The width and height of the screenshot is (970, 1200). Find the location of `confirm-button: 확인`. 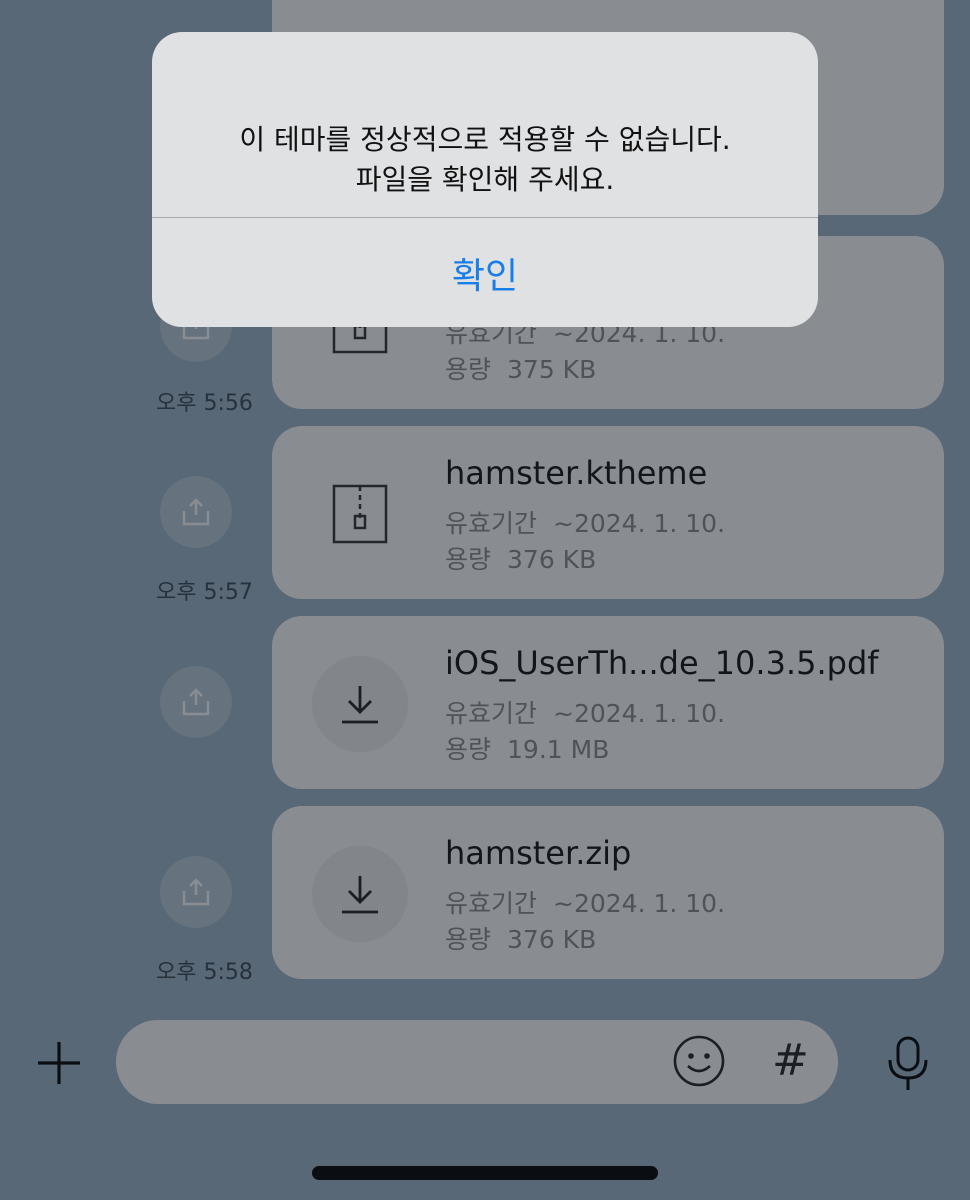

confirm-button: 확인 is located at coordinates (485, 272).